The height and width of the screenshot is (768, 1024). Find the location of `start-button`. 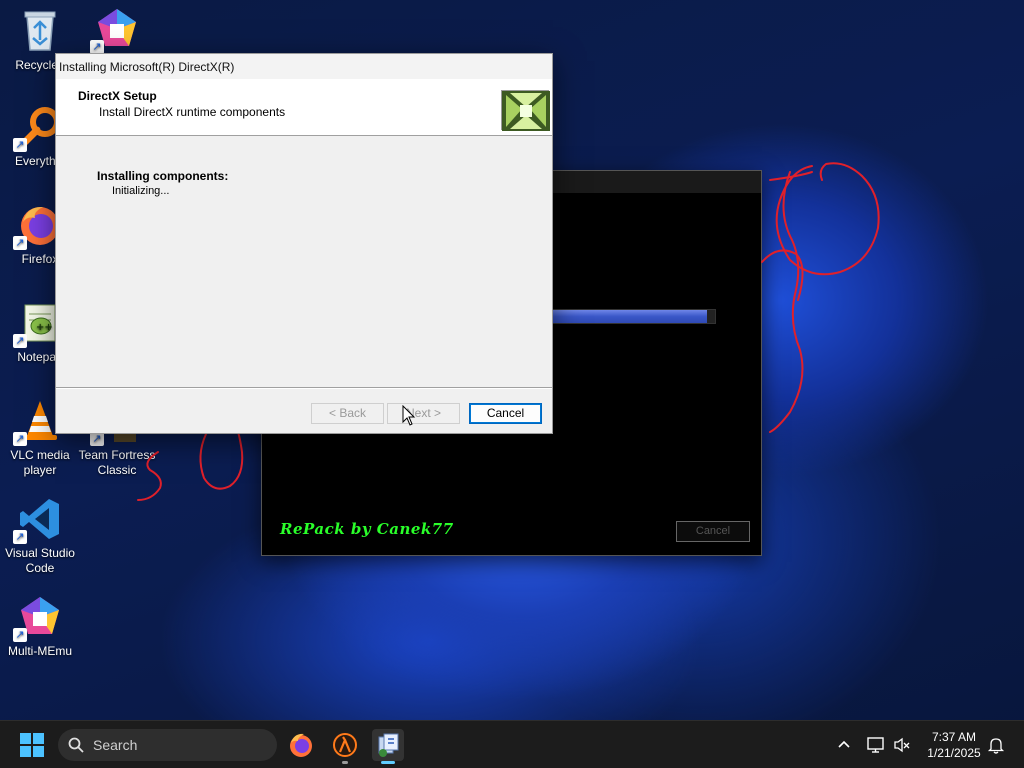

start-button is located at coordinates (32, 745).